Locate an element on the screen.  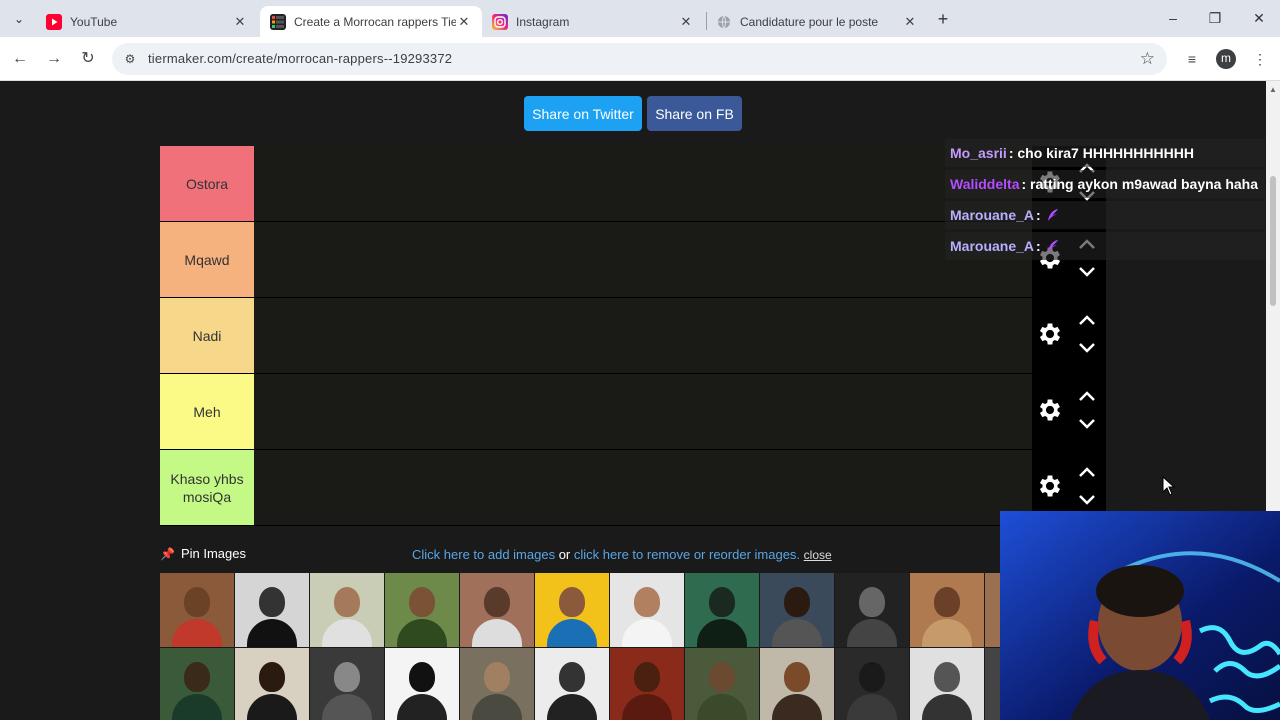
remove-reorder-link: click here to remove or reorder images. is located at coordinates (687, 554).